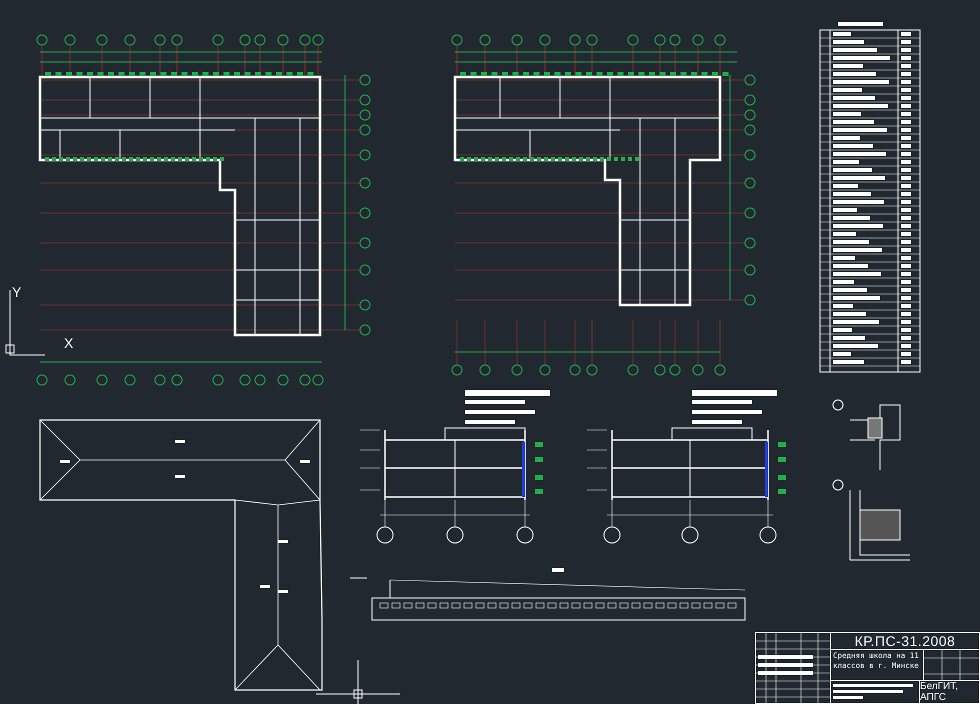  What do you see at coordinates (69, 343) in the screenshot?
I see `ucs-x-label: X` at bounding box center [69, 343].